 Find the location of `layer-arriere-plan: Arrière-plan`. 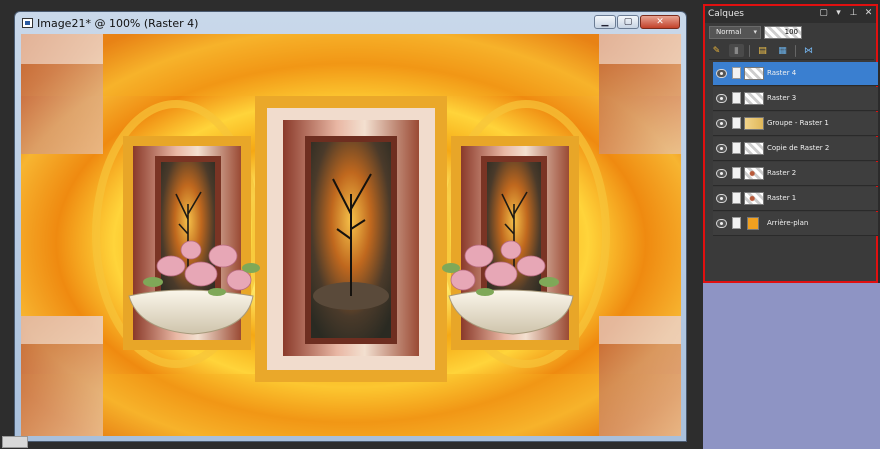

layer-arriere-plan: Arrière-plan is located at coordinates (795, 224).